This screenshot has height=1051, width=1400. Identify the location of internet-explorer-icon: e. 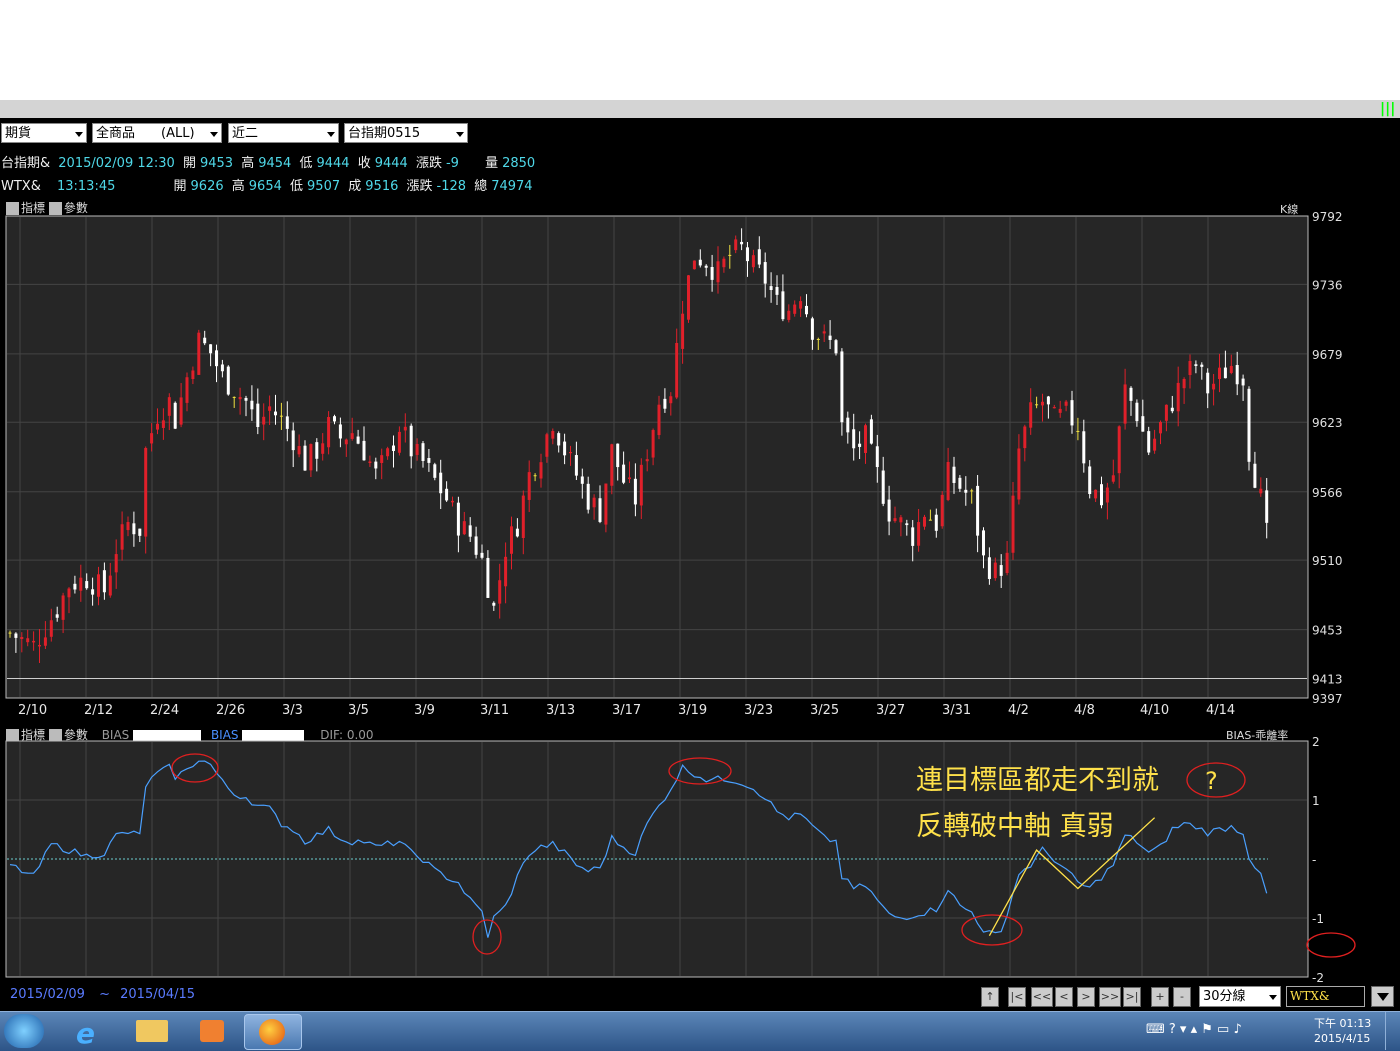
(91, 1032).